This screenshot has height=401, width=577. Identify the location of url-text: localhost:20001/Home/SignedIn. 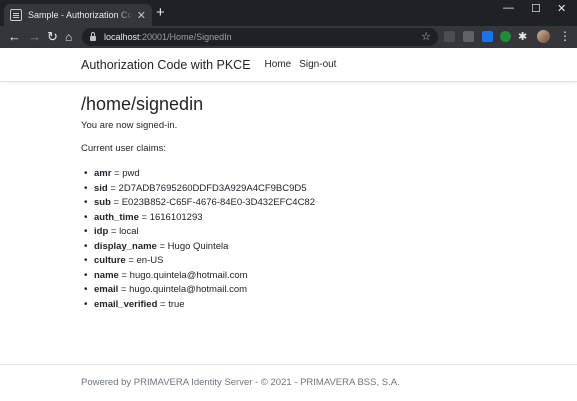
(168, 37).